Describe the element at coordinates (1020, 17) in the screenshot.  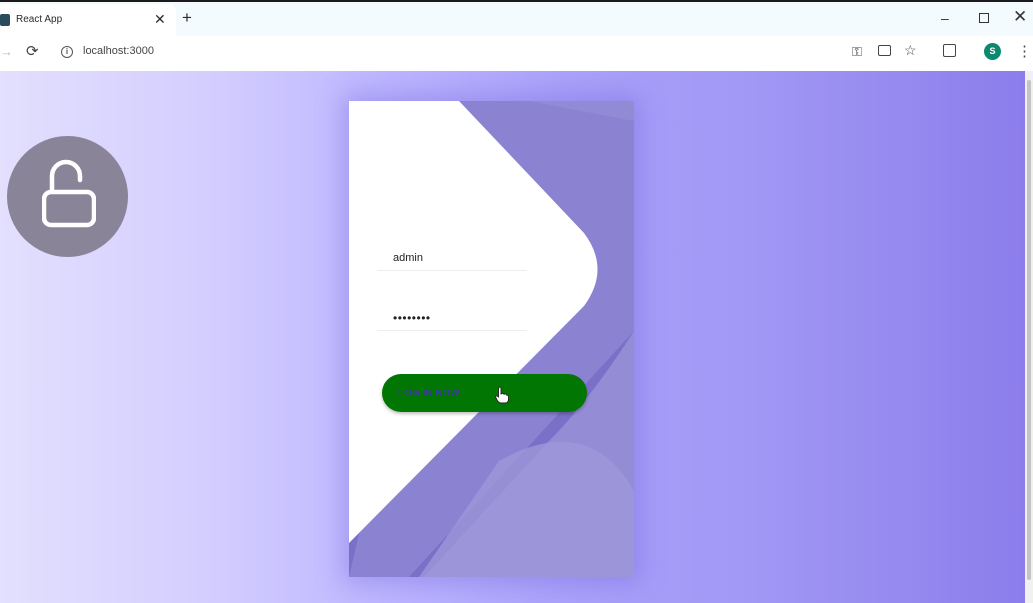
I see `window-close-icon: ✕` at that location.